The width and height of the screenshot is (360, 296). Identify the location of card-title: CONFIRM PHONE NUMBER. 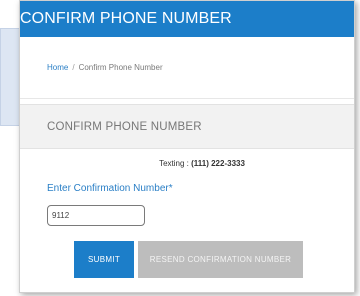
(187, 127).